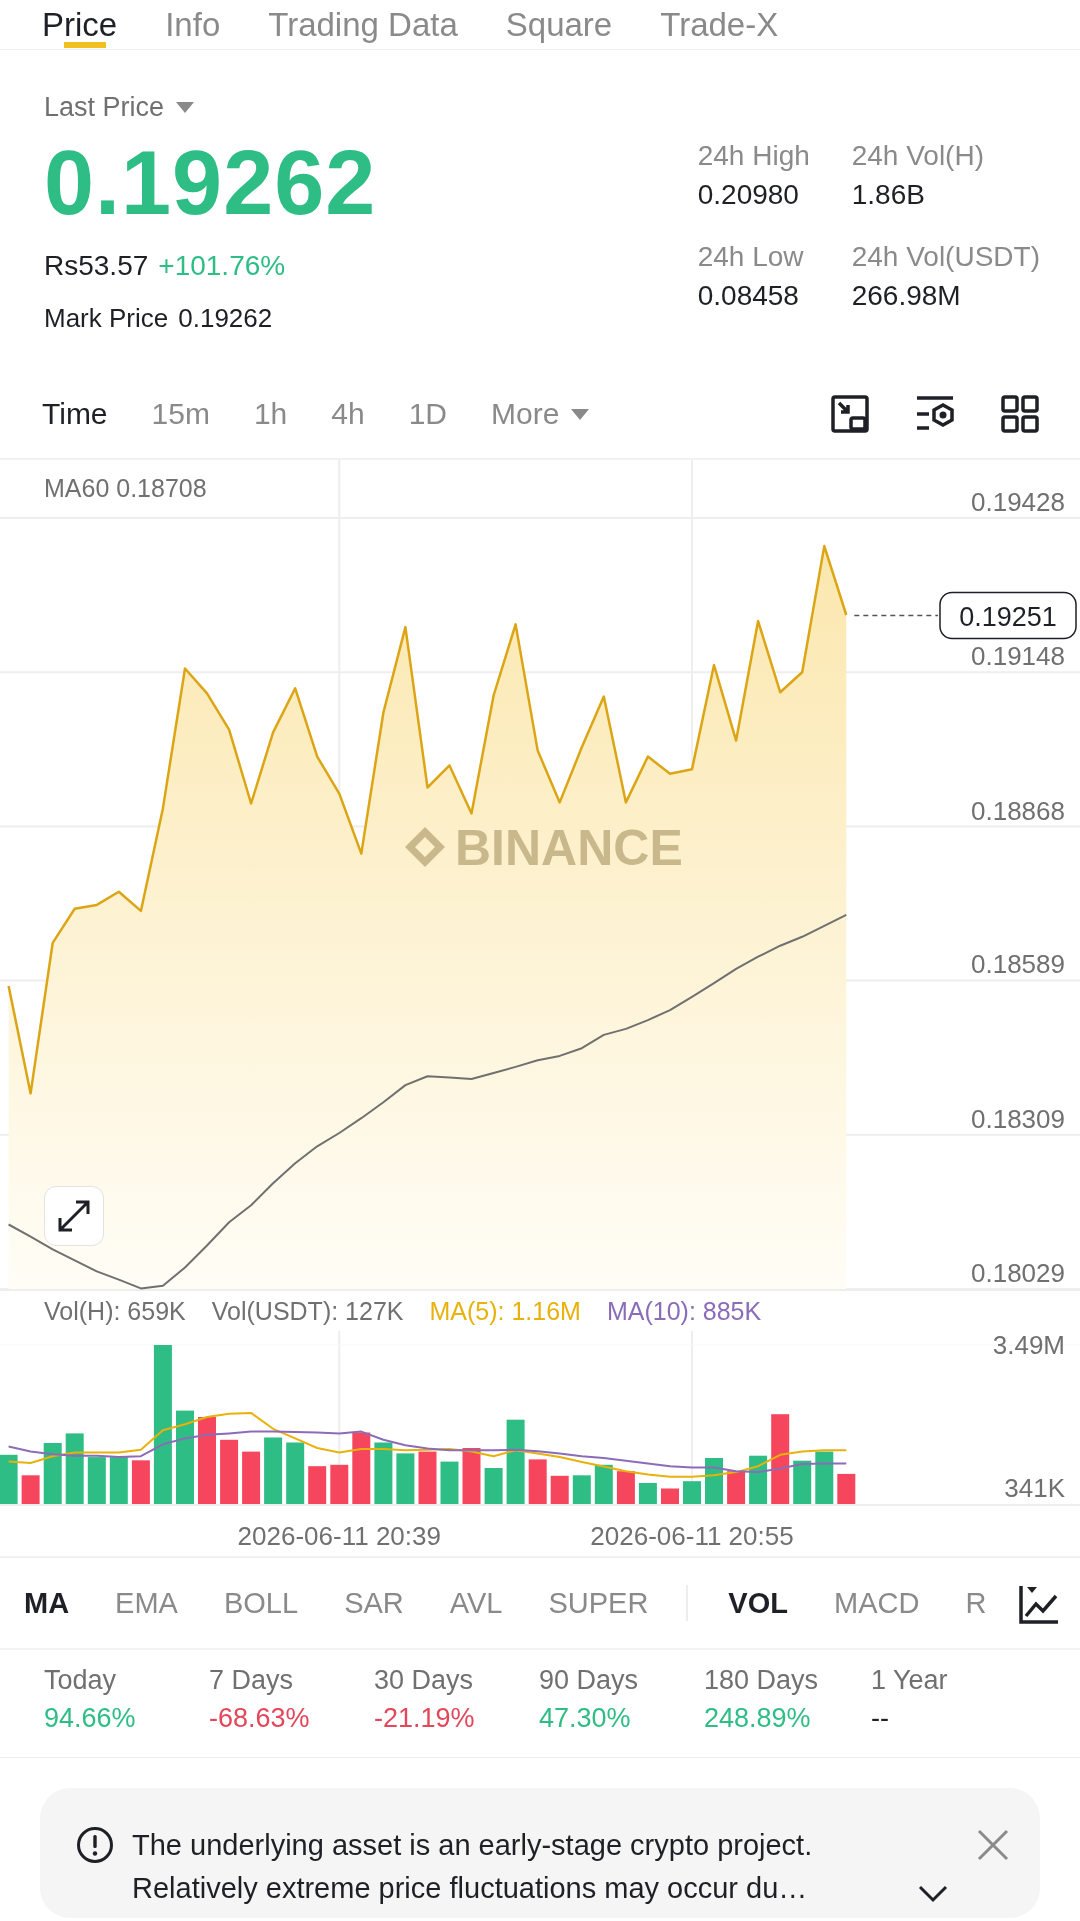  What do you see at coordinates (684, 1311) in the screenshot?
I see `legend-item: MA(10): 885K` at bounding box center [684, 1311].